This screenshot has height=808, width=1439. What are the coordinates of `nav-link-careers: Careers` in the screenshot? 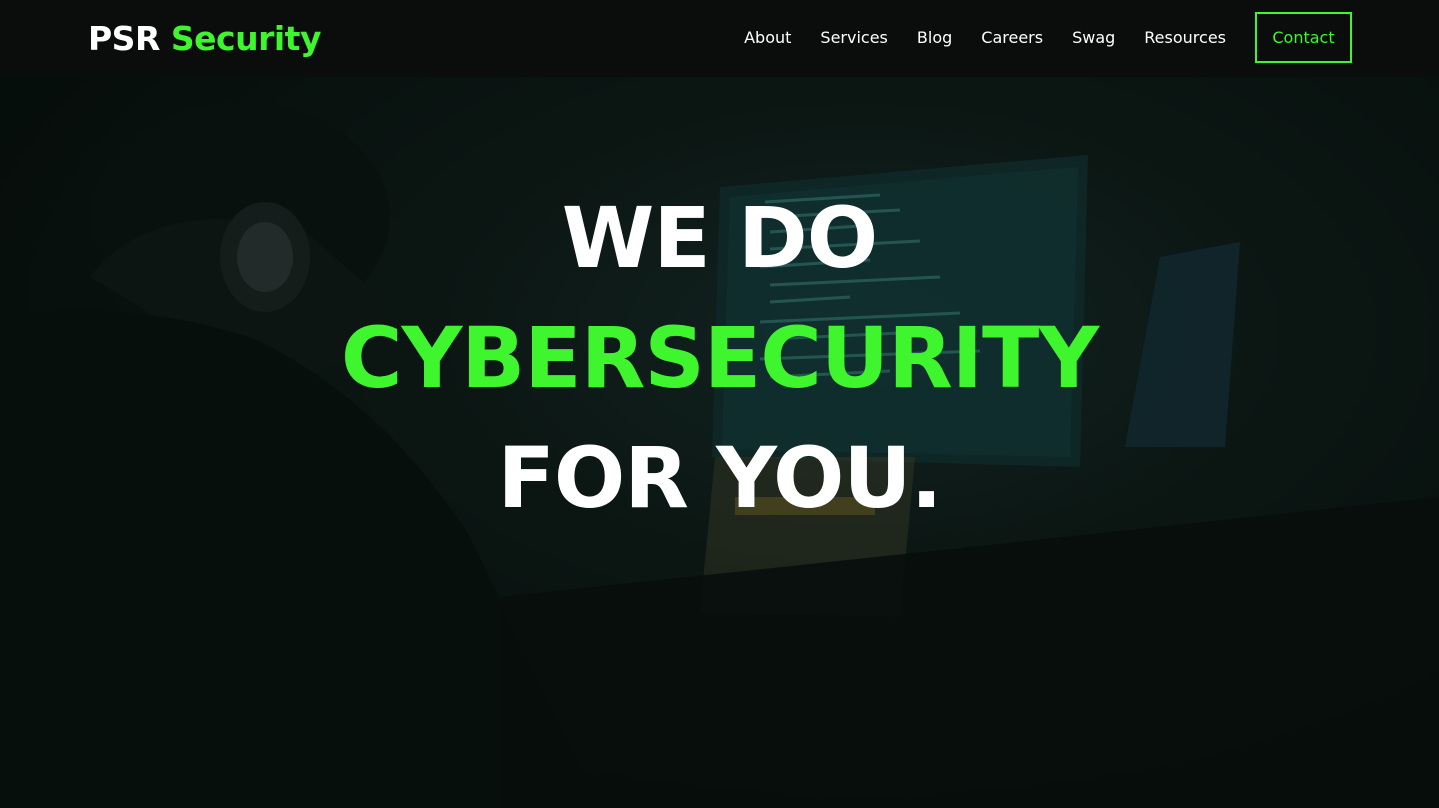 It's located at (1012, 37).